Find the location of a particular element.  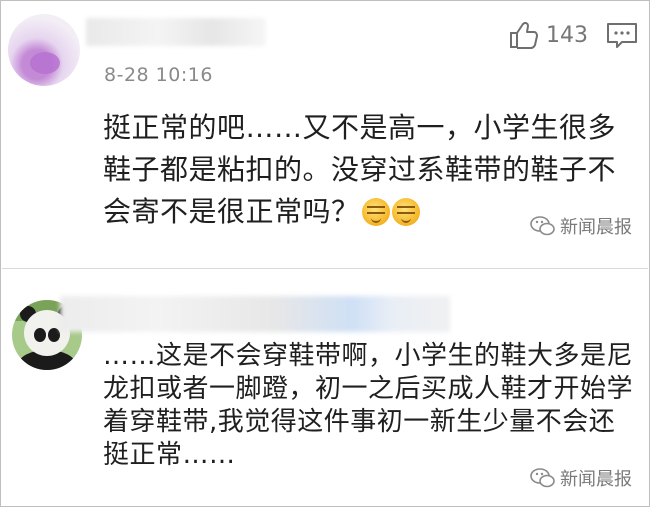

like-button: 143 is located at coordinates (547, 35).